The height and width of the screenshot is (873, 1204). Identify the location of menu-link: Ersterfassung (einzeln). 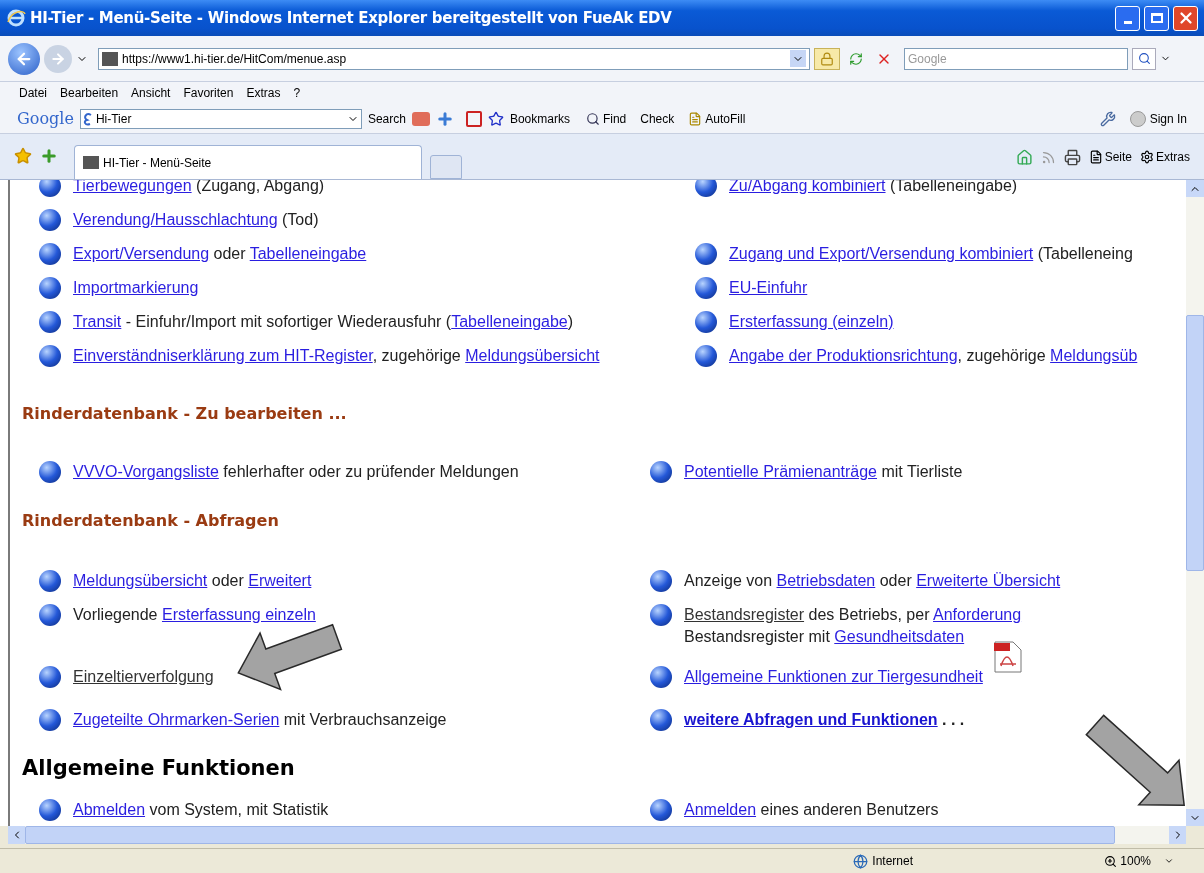
(811, 321).